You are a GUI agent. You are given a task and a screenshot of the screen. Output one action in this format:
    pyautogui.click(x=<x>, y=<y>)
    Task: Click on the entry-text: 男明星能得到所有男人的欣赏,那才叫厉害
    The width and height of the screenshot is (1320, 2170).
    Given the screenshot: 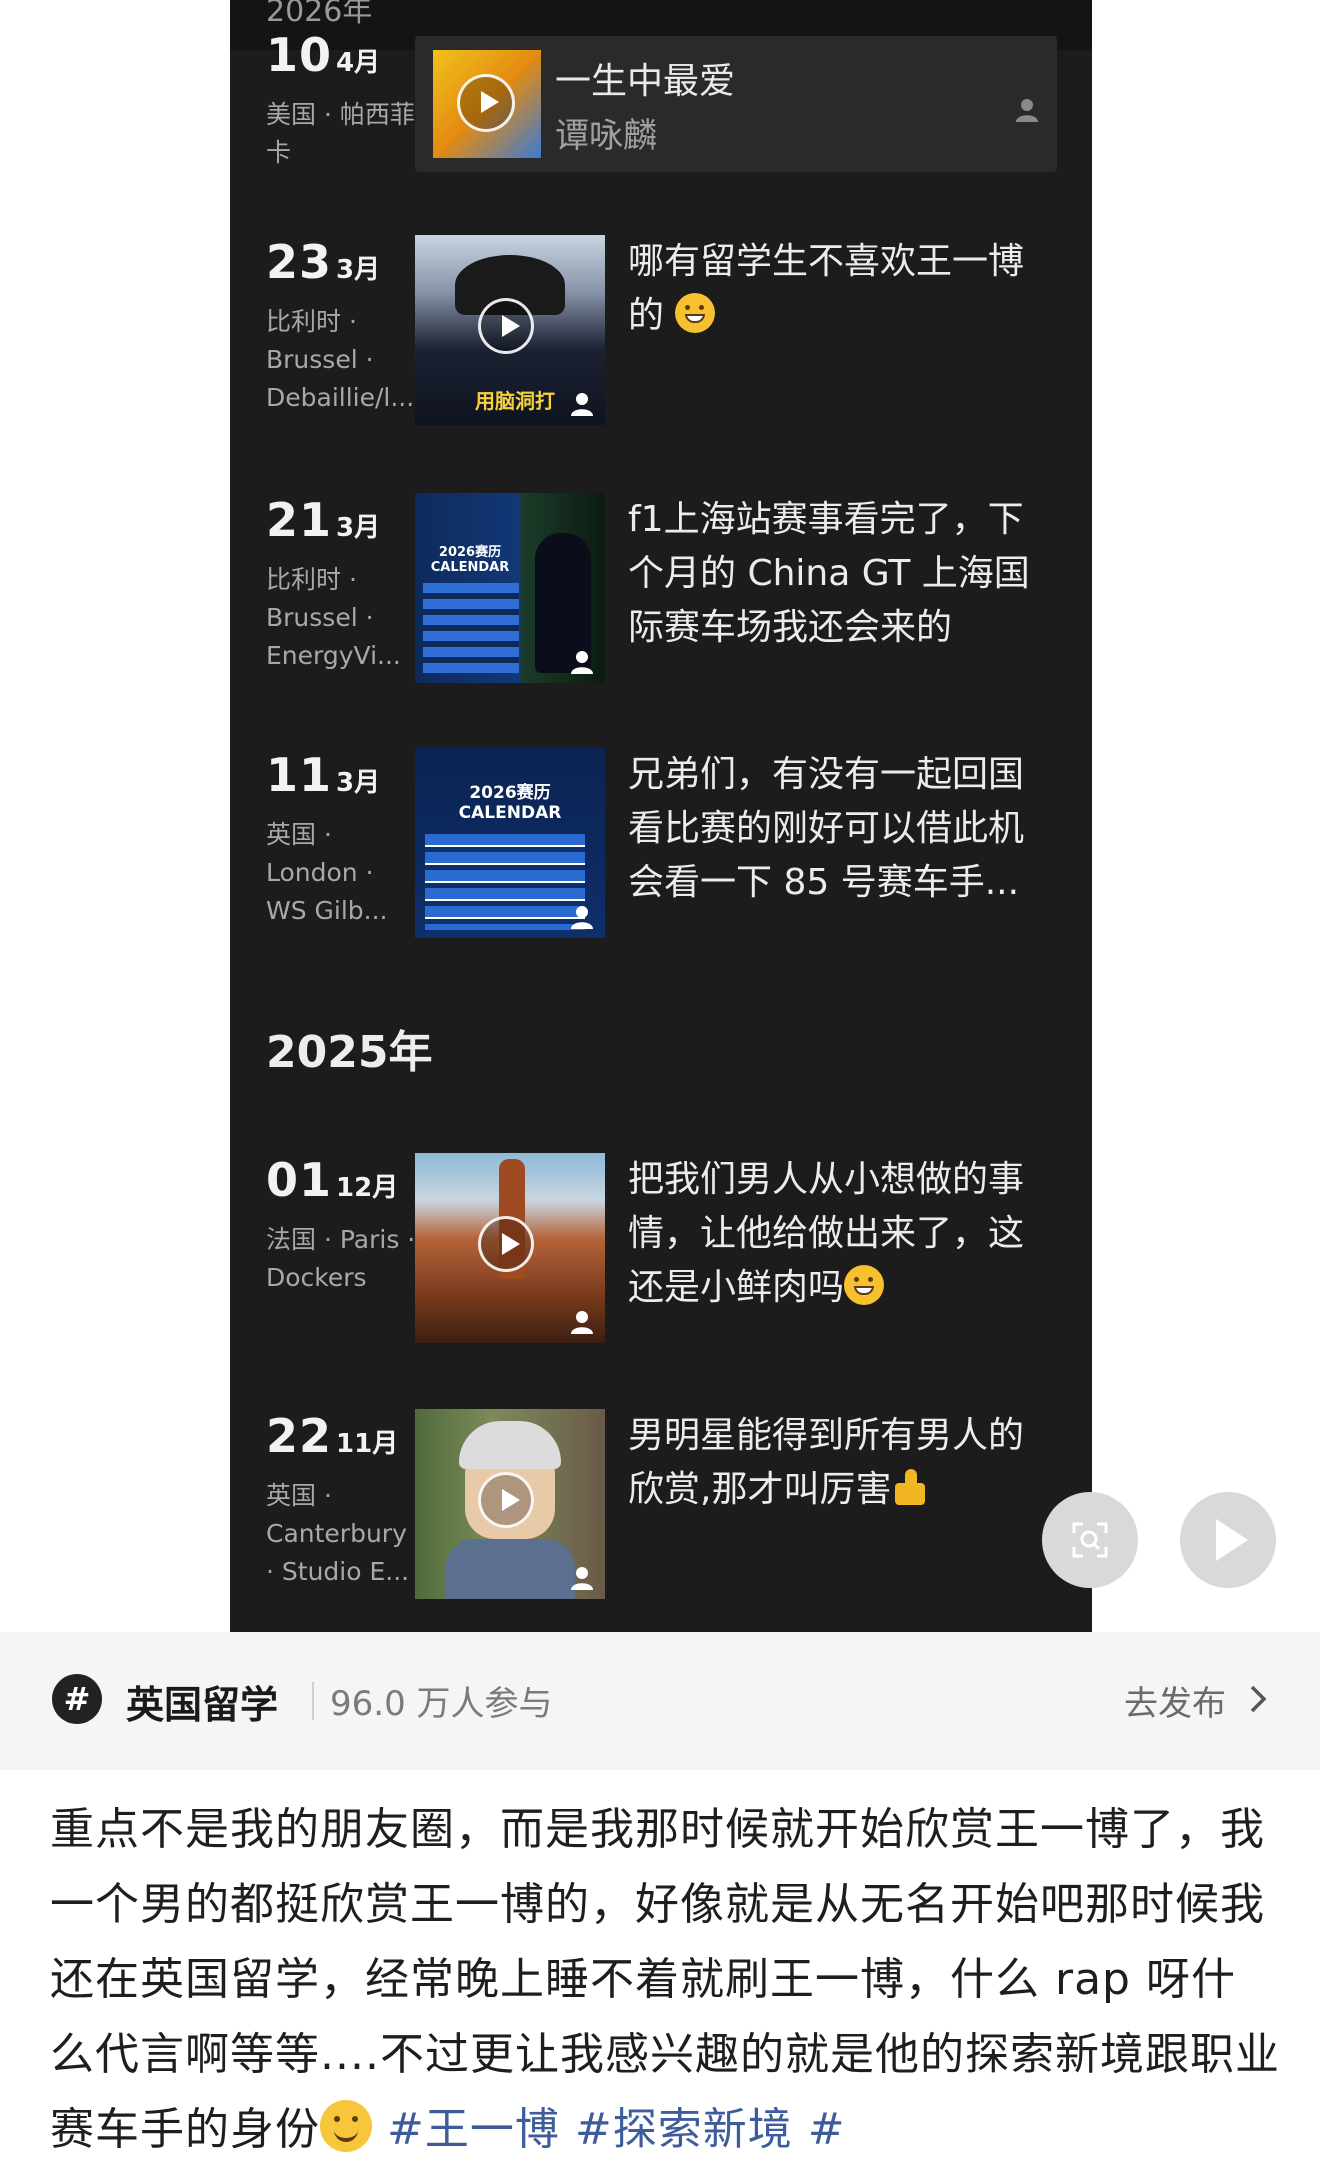 What is the action you would take?
    pyautogui.click(x=826, y=1462)
    